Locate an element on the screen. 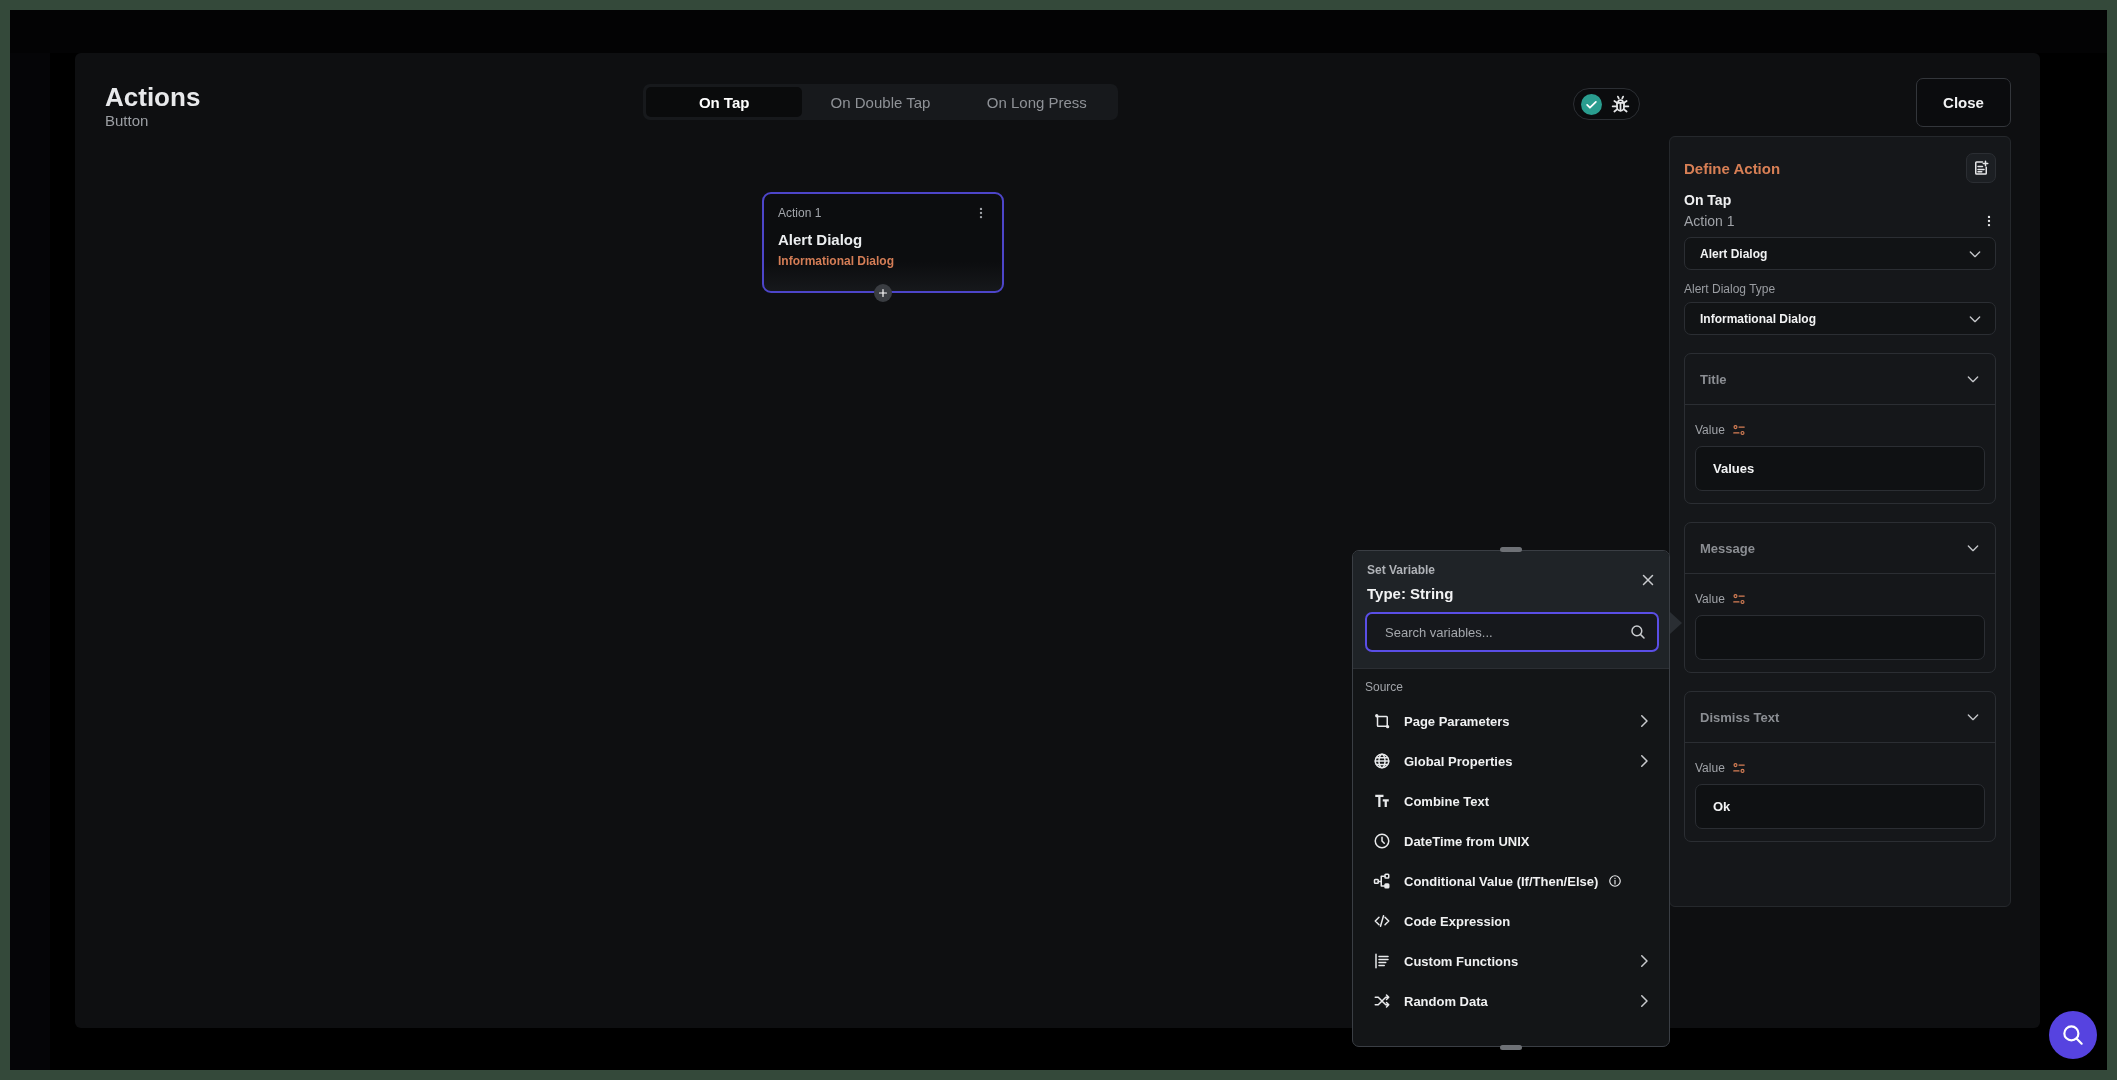  document-add-icon is located at coordinates (1981, 168).